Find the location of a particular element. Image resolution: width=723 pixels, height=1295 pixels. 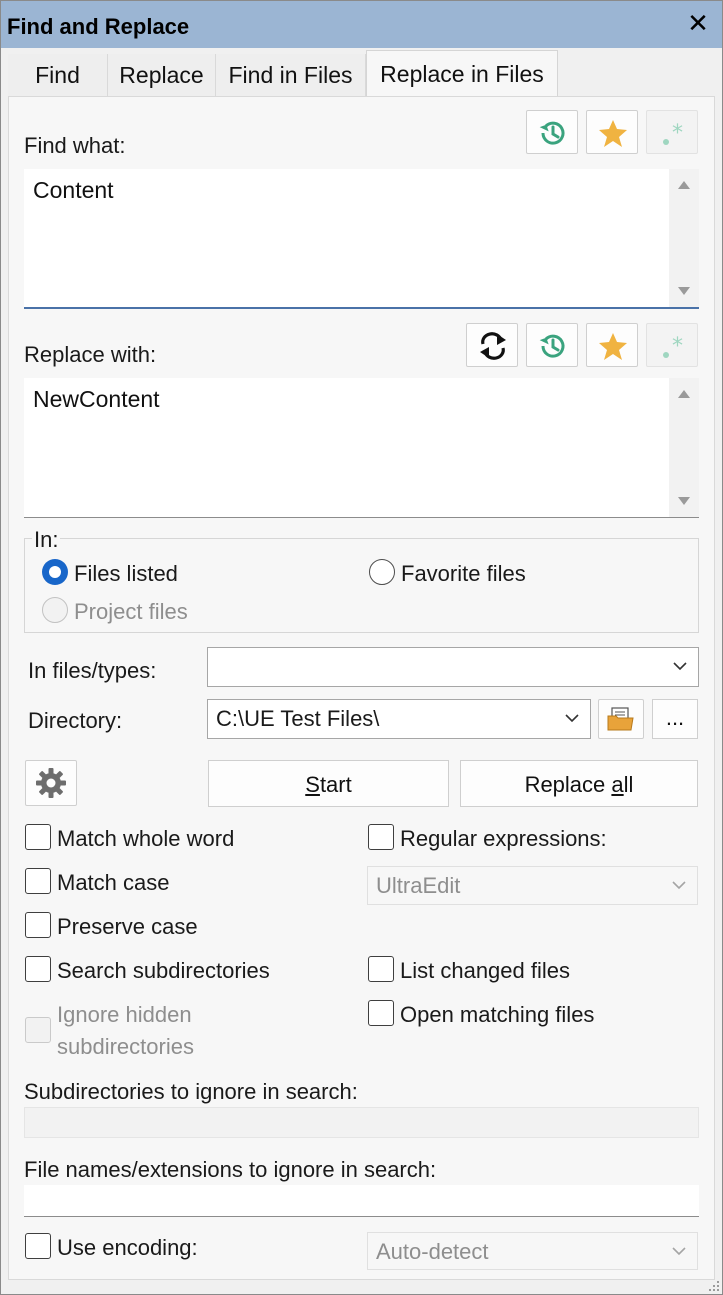

use-encoding-label: Use encoding: is located at coordinates (127, 1247).